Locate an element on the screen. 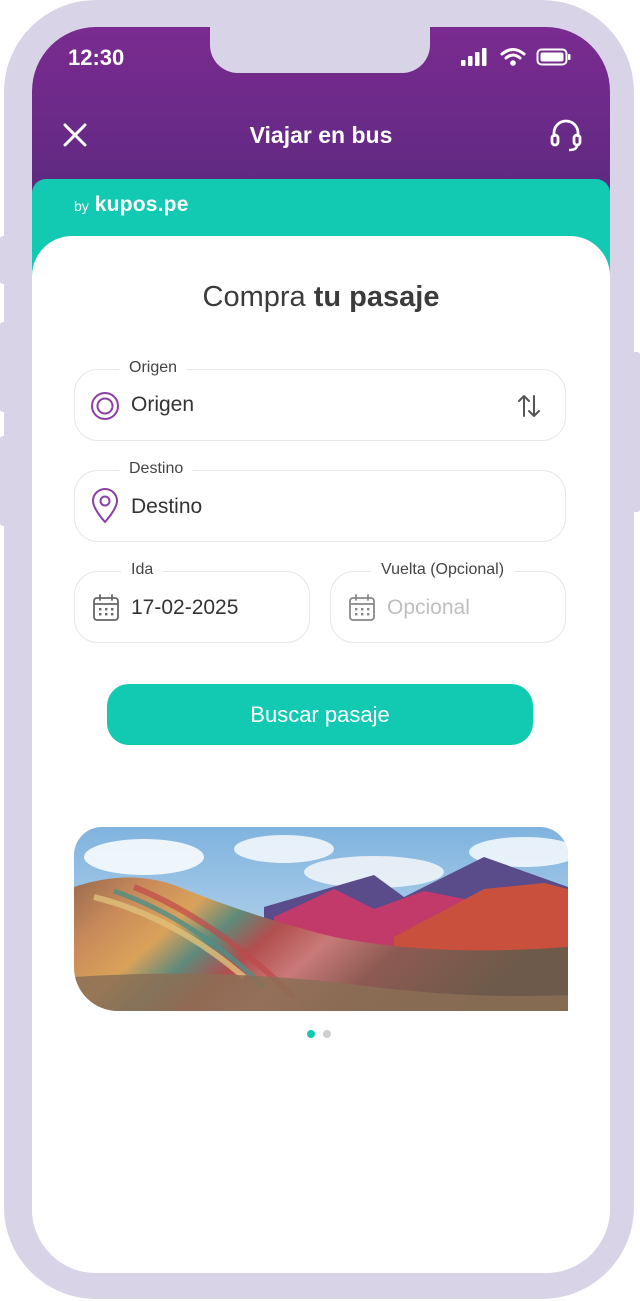 This screenshot has width=640, height=1301. swap-icon is located at coordinates (529, 406).